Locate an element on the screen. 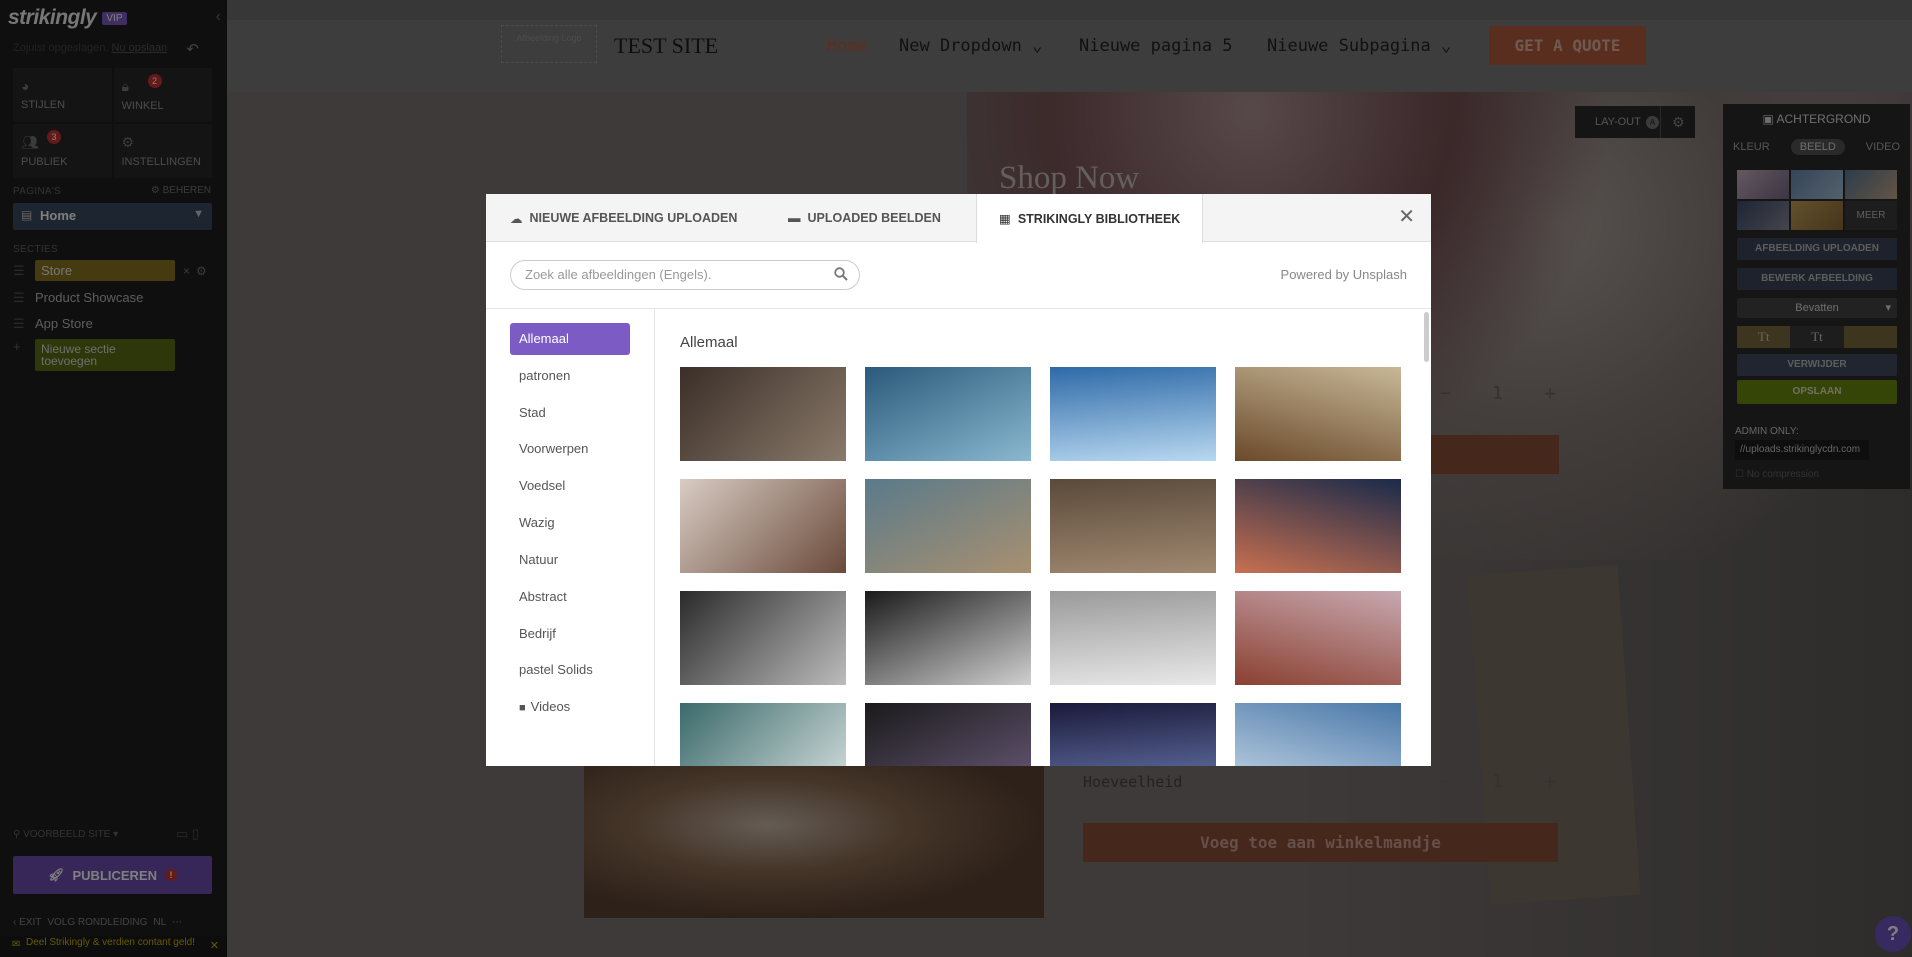  tab-label: STRIKINGLY BIBLIOTHEEK is located at coordinates (1099, 218).